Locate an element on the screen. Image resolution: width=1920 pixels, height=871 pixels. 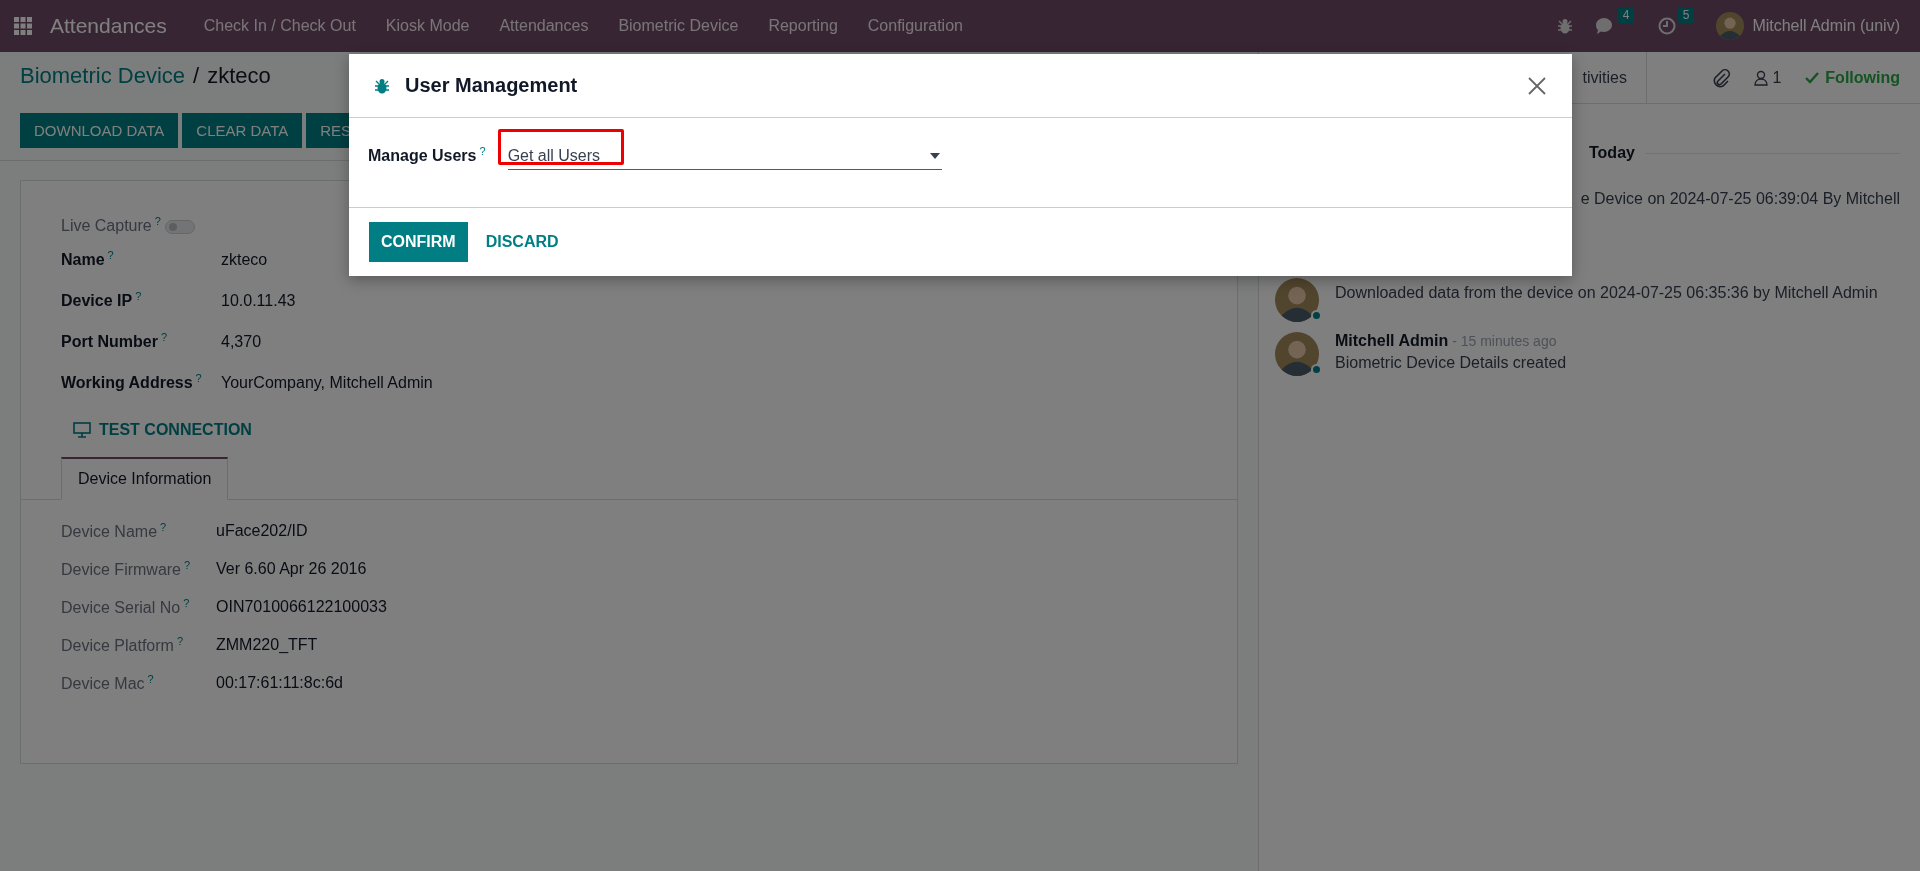
field-value: uFace202/ID is located at coordinates (262, 531).